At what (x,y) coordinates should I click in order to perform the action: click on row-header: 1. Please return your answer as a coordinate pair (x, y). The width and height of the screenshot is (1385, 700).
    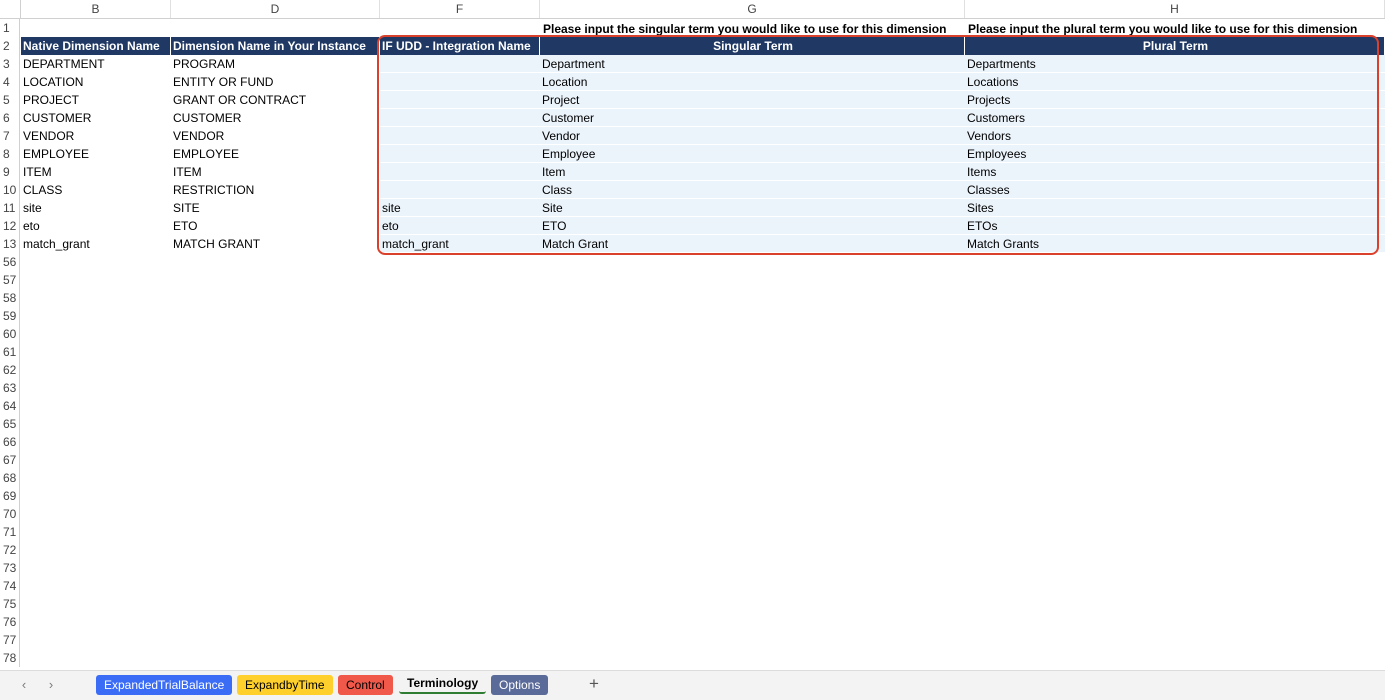
    Looking at the image, I should click on (10, 28).